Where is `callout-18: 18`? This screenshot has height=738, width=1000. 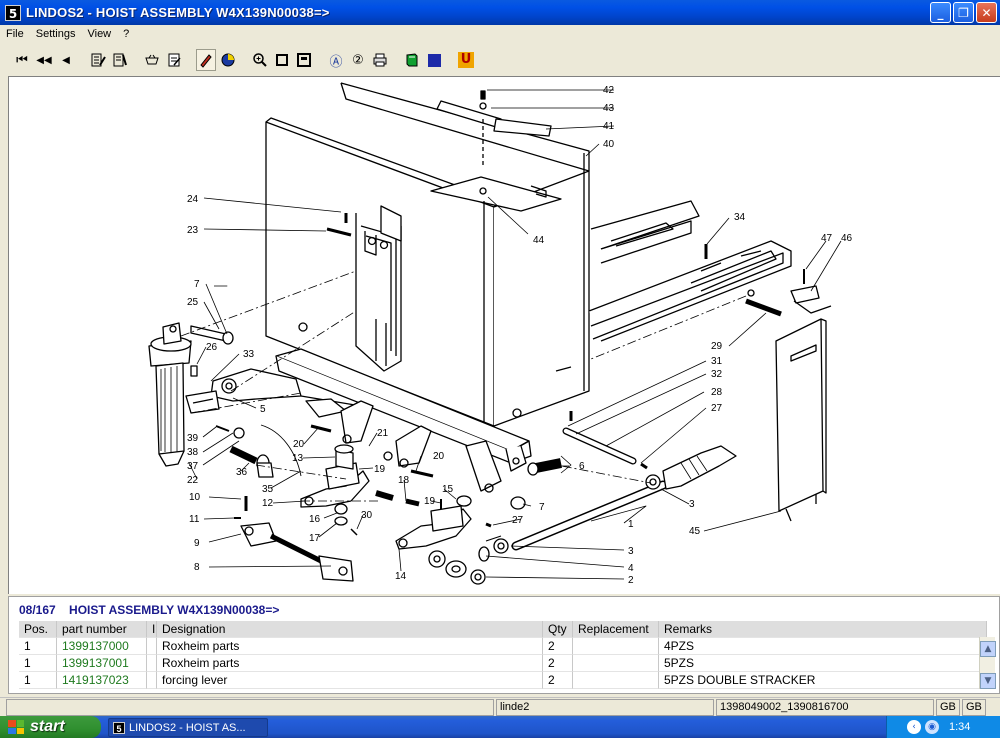
callout-18: 18 is located at coordinates (404, 480).